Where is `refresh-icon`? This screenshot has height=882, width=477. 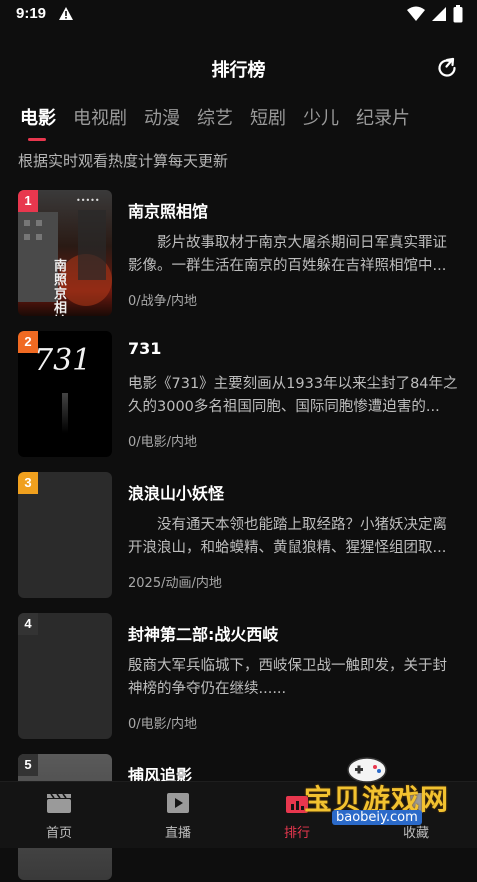
refresh-icon is located at coordinates (447, 67).